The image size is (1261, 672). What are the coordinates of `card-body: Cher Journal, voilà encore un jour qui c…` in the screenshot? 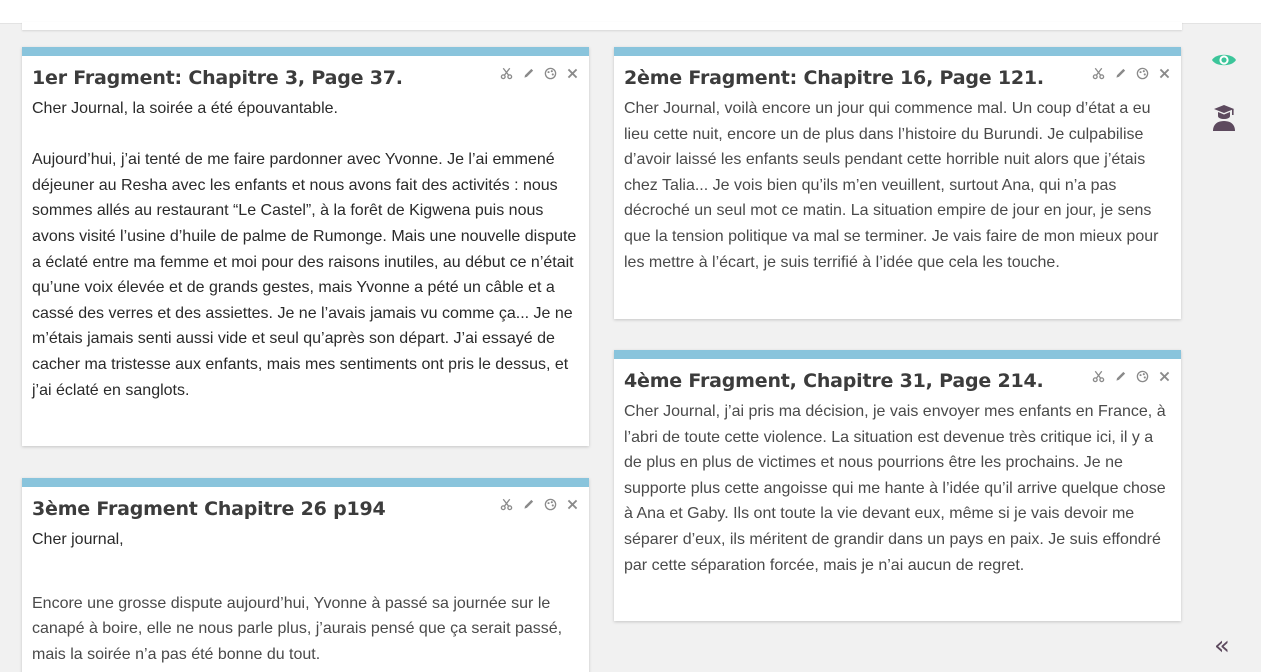 It's located at (897, 185).